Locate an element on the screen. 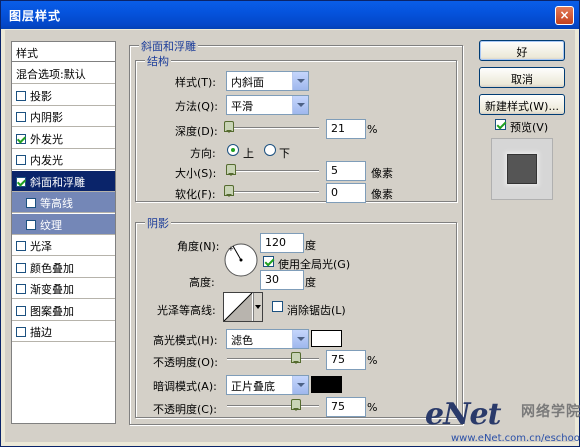 This screenshot has width=580, height=447. style-item-label: 等高线 is located at coordinates (56, 203).